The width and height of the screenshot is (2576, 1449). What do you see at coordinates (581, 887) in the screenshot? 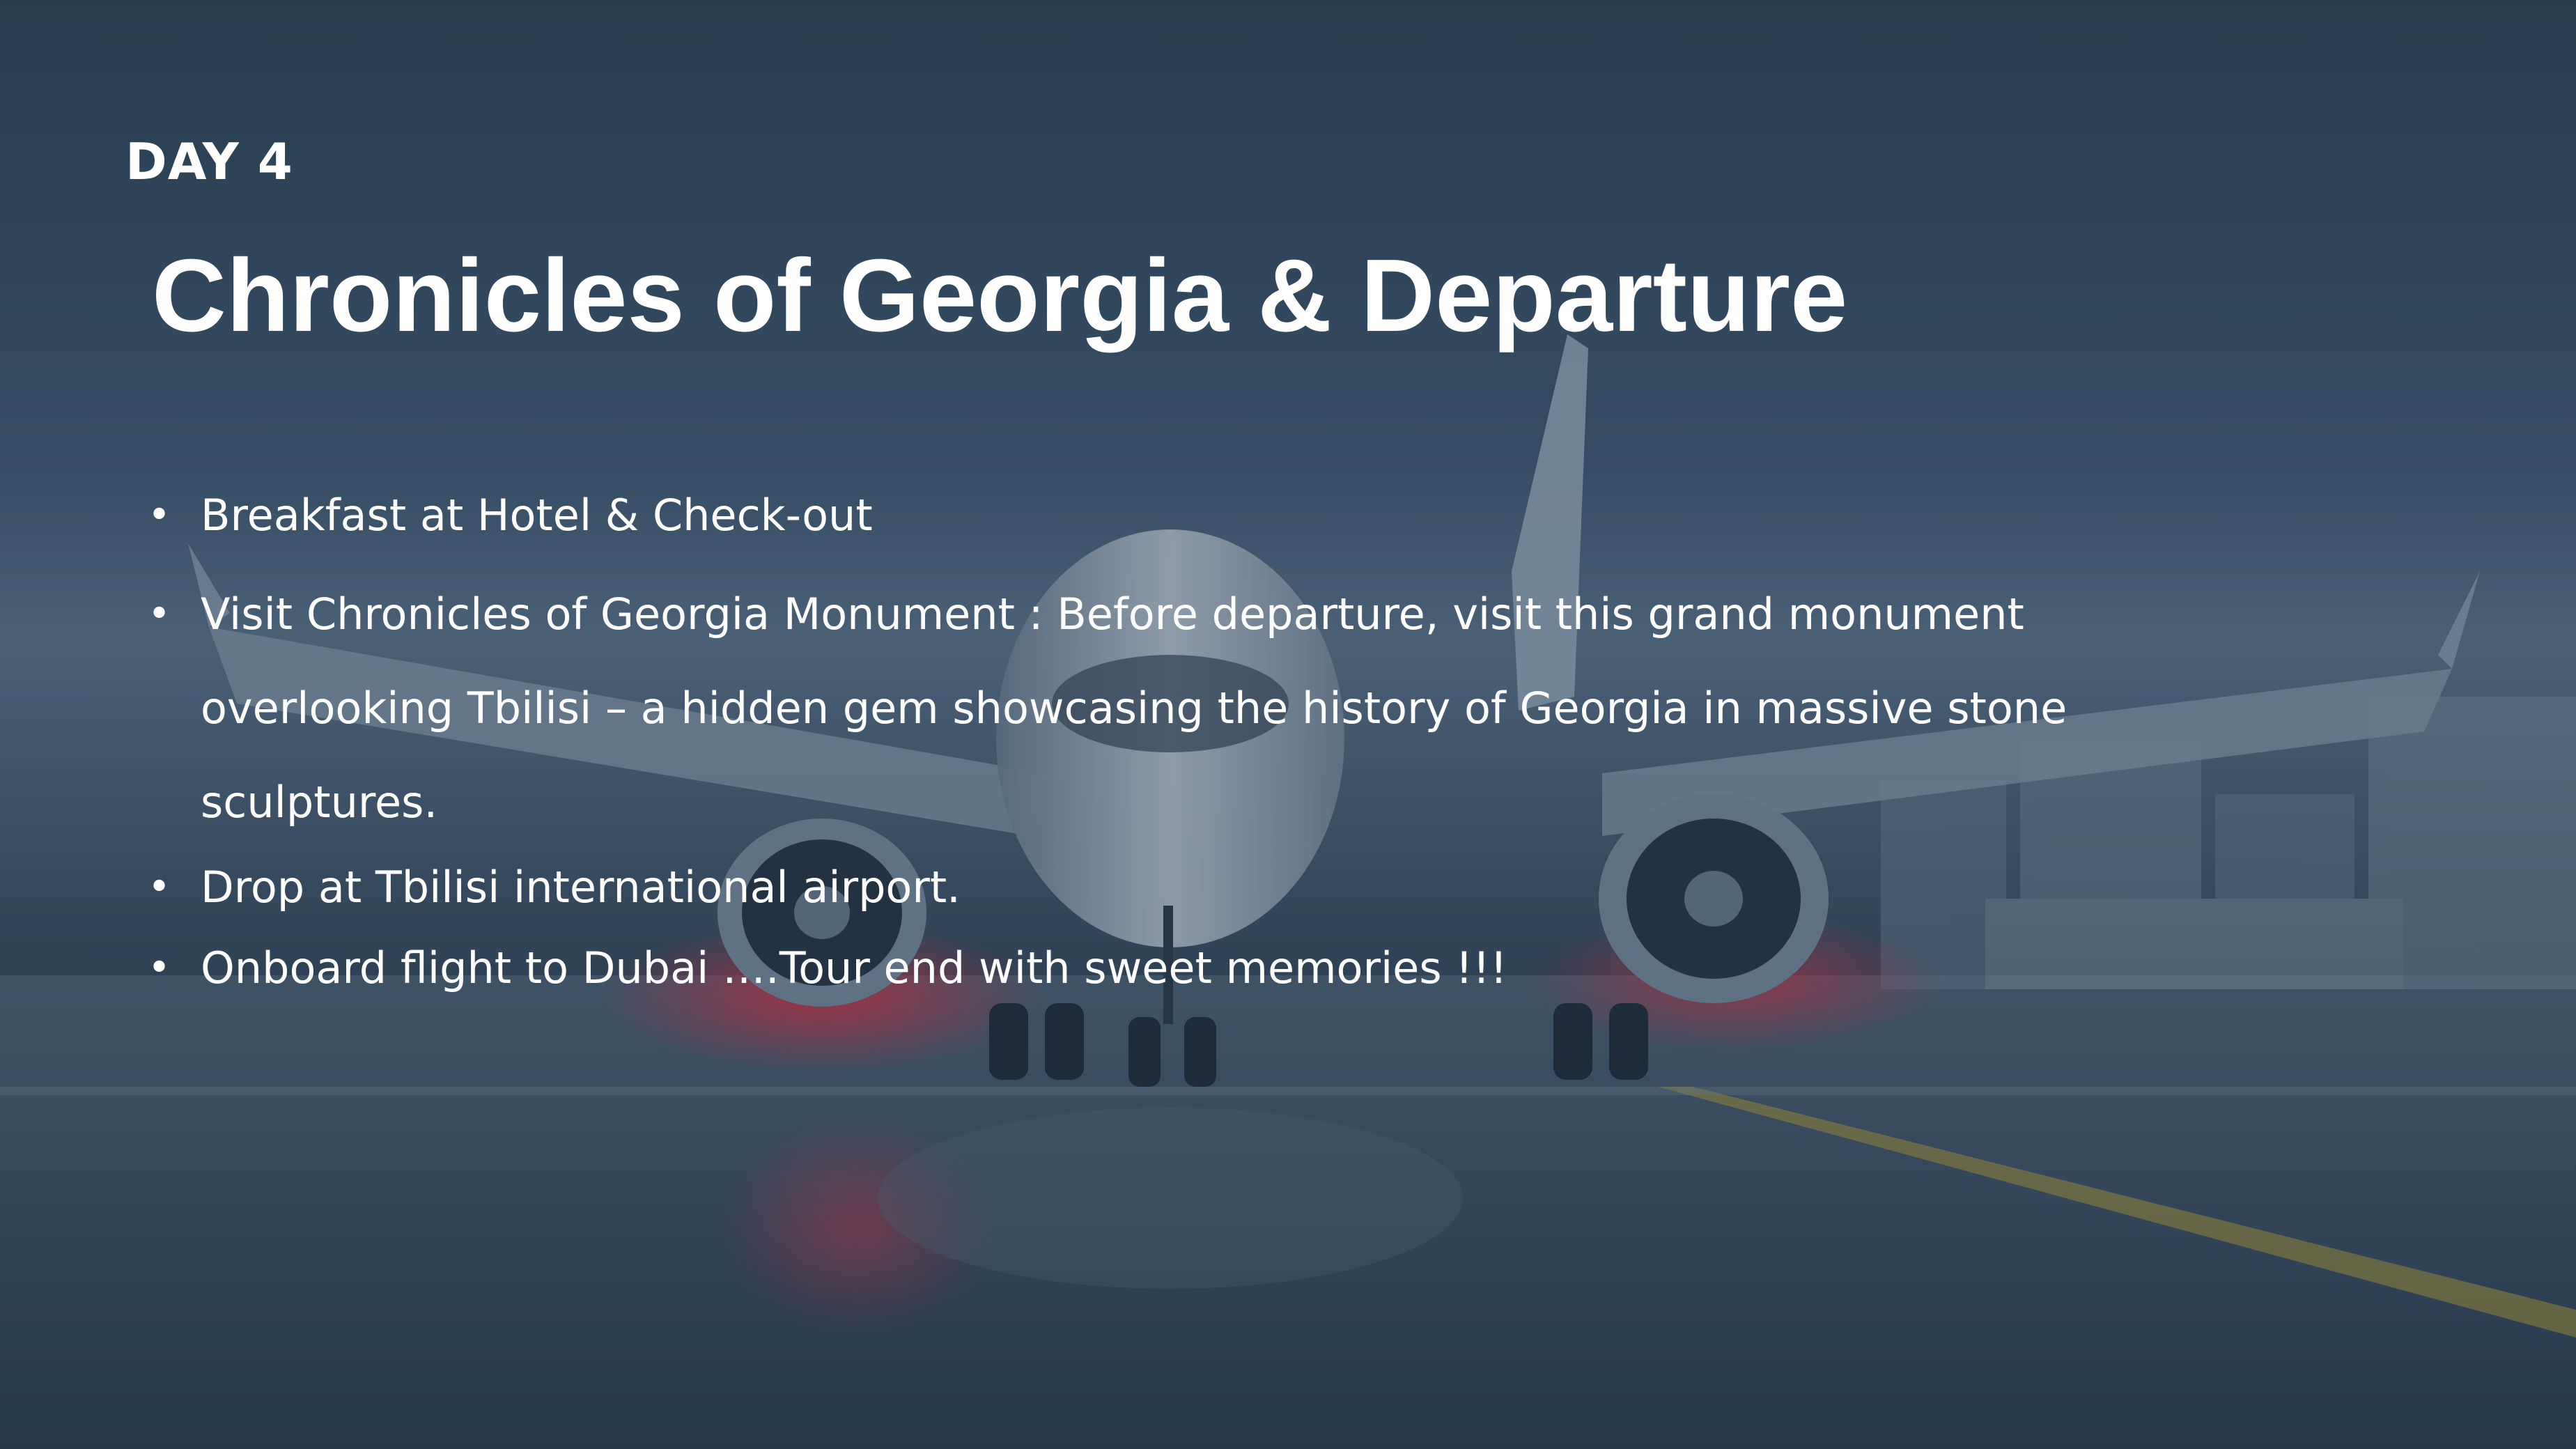
I see `list-item-text: Drop at Tbilisi international airport.` at bounding box center [581, 887].